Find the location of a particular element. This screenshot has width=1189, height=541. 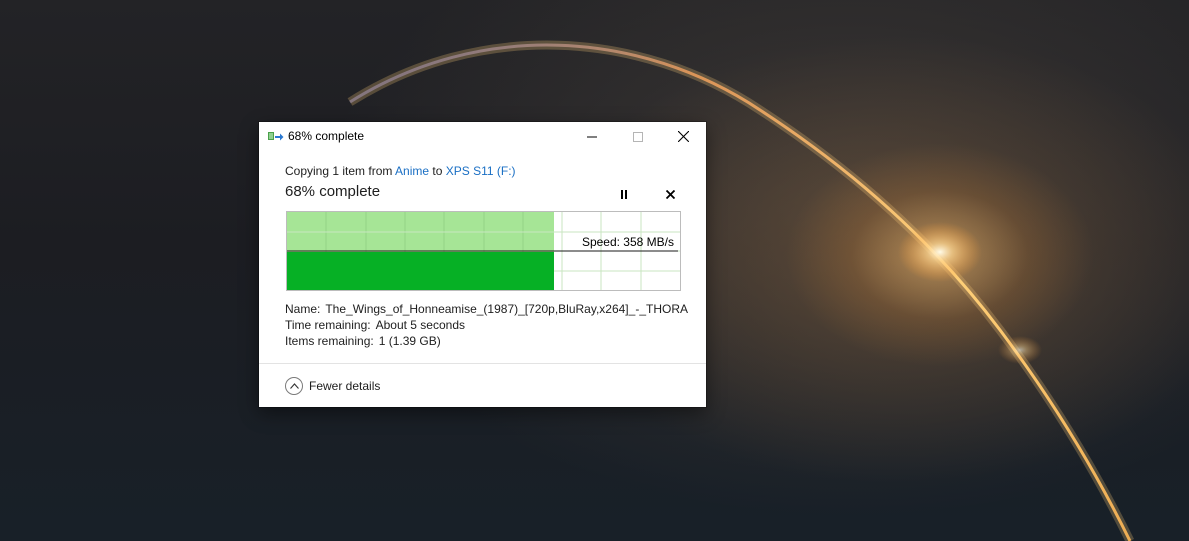

minimize-icon is located at coordinates (592, 136).